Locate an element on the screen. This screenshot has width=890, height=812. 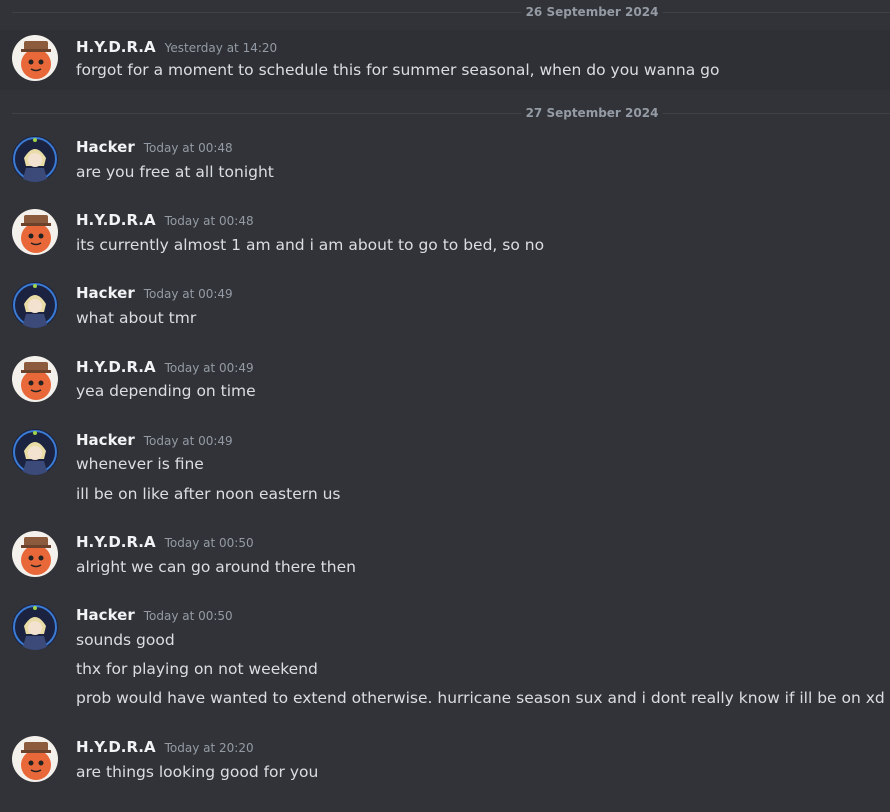
message-header: Hacker Today at 00:50 is located at coordinates (154, 615).